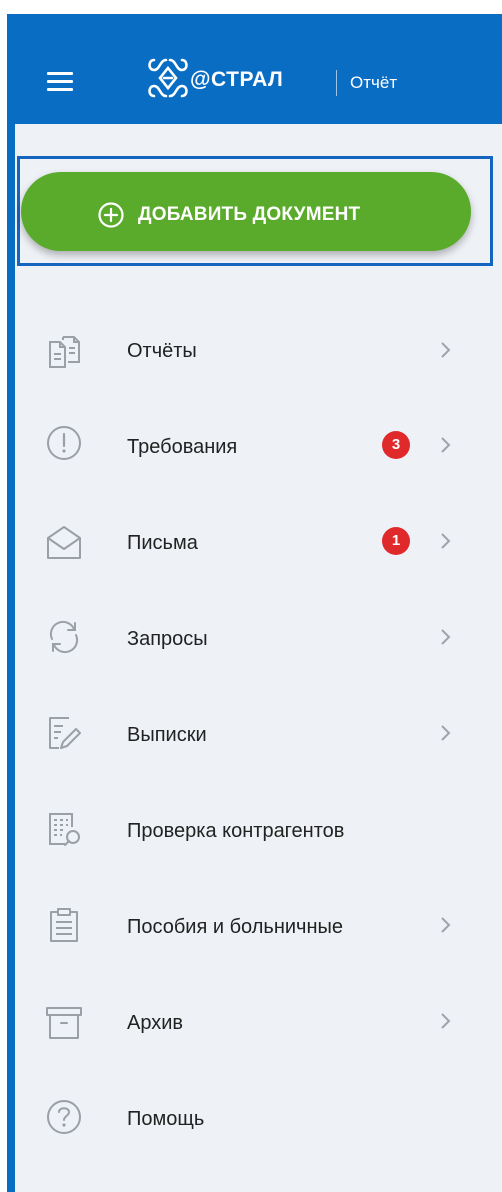 The height and width of the screenshot is (1192, 502). I want to click on menu-item-benefits: Пособия и больничные, so click(258, 926).